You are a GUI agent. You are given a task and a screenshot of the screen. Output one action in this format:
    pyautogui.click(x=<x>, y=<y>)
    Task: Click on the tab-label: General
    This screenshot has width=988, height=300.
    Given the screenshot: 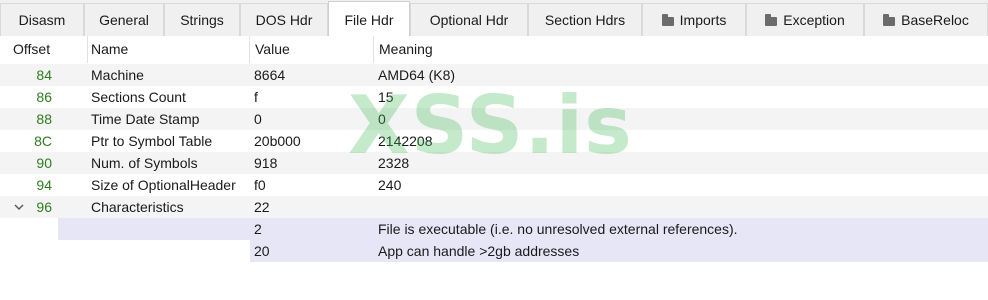 What is the action you would take?
    pyautogui.click(x=124, y=20)
    